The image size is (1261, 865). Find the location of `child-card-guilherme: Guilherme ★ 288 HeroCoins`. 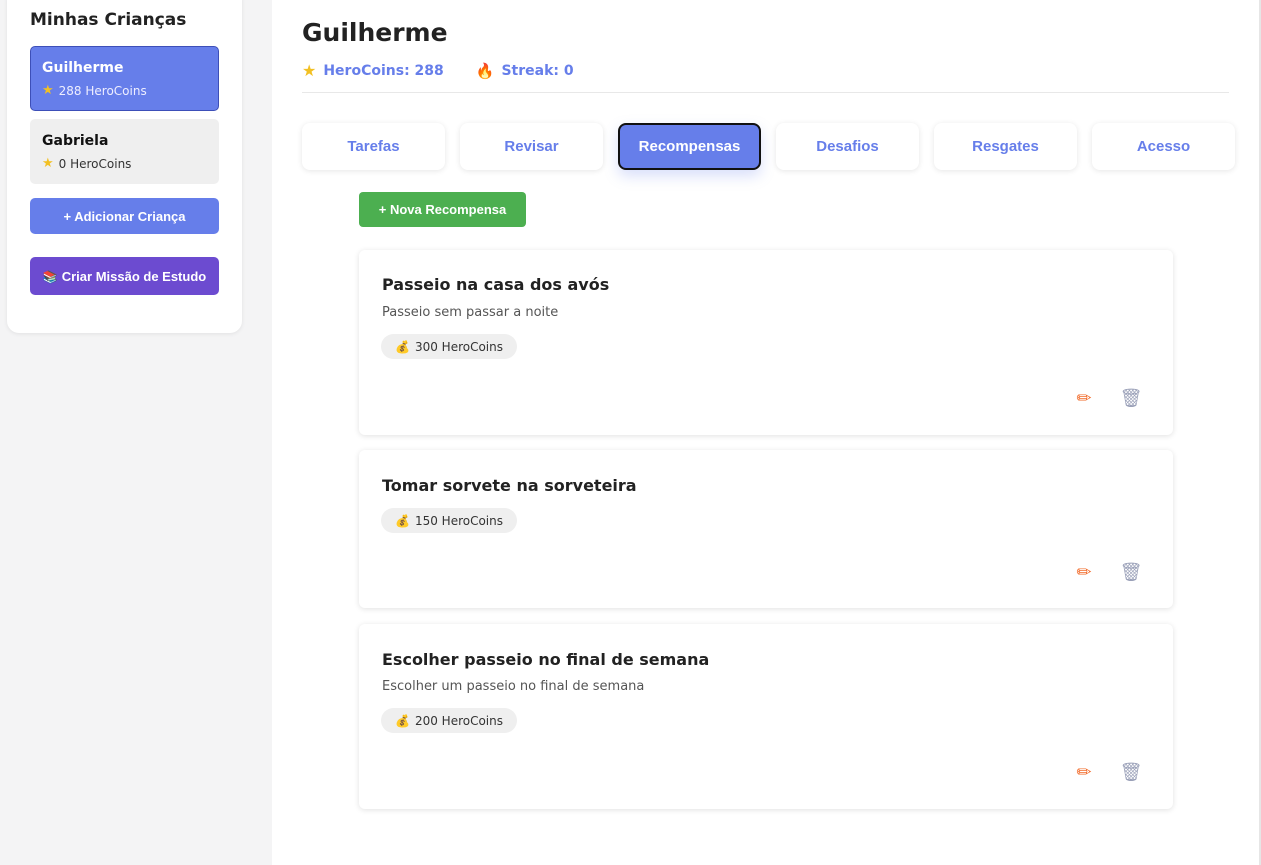

child-card-guilherme: Guilherme ★ 288 HeroCoins is located at coordinates (124, 78).